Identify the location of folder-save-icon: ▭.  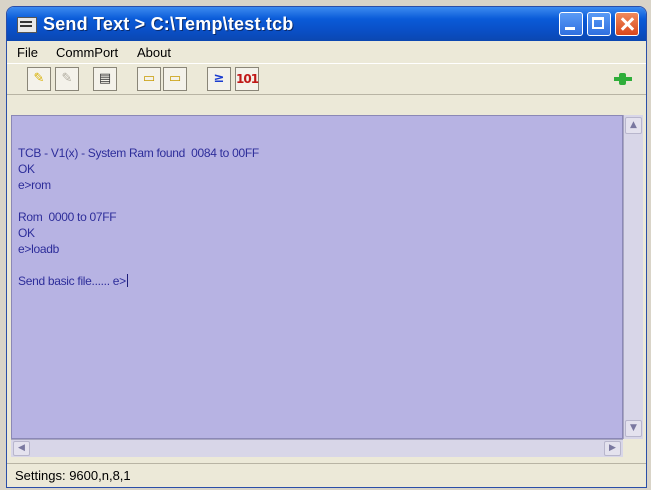
(175, 79).